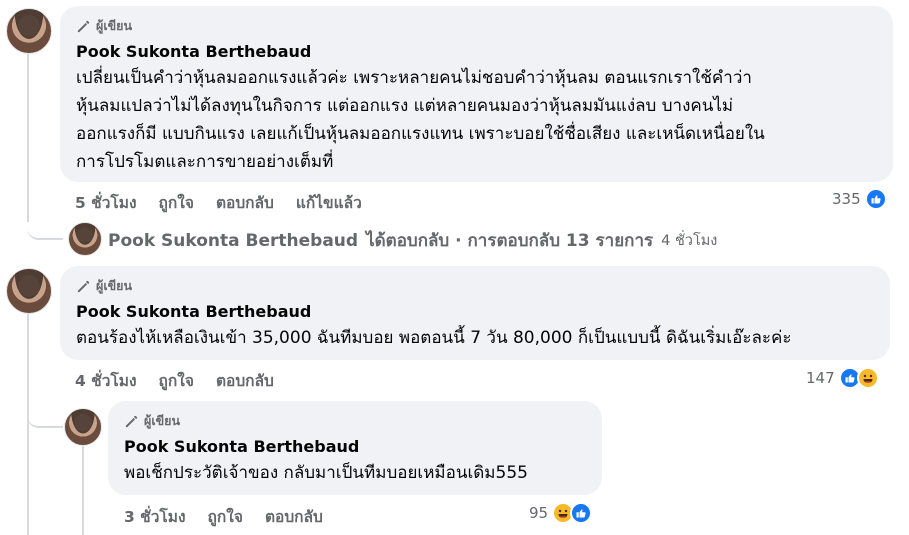 The height and width of the screenshot is (535, 909). I want to click on comment-actions: 3 ชั่วโมง ถูกใจ ตอบกลับ, so click(223, 516).